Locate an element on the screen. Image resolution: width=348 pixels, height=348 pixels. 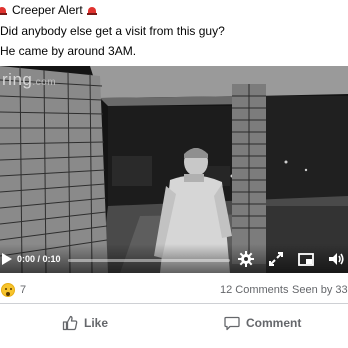
fullscreen-icon is located at coordinates (276, 259).